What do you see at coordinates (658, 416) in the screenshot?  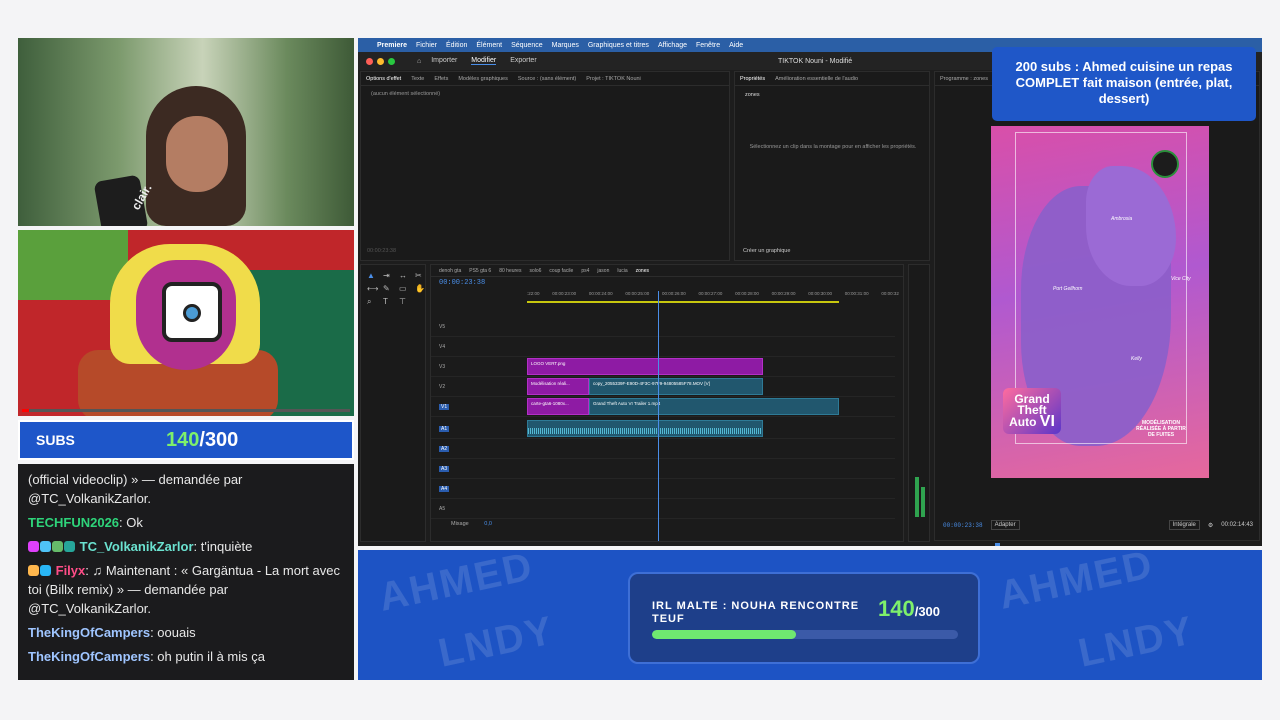 I see `playhead` at bounding box center [658, 416].